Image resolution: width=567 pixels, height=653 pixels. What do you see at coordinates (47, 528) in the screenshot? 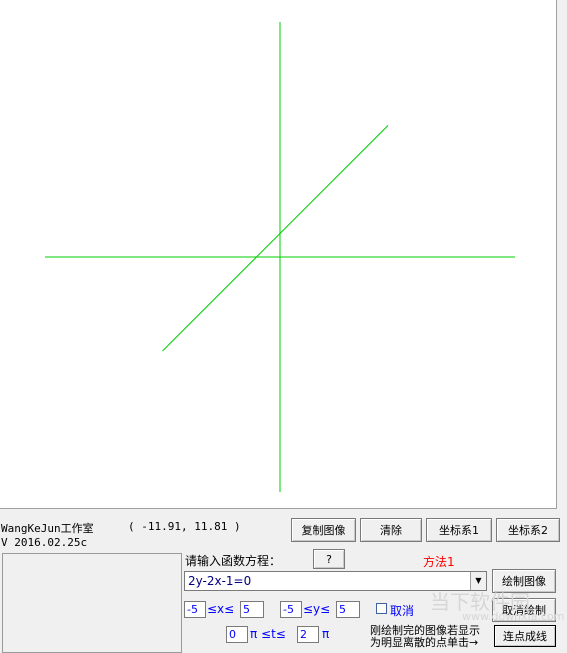
I see `studio-label: WangKeJun工作室` at bounding box center [47, 528].